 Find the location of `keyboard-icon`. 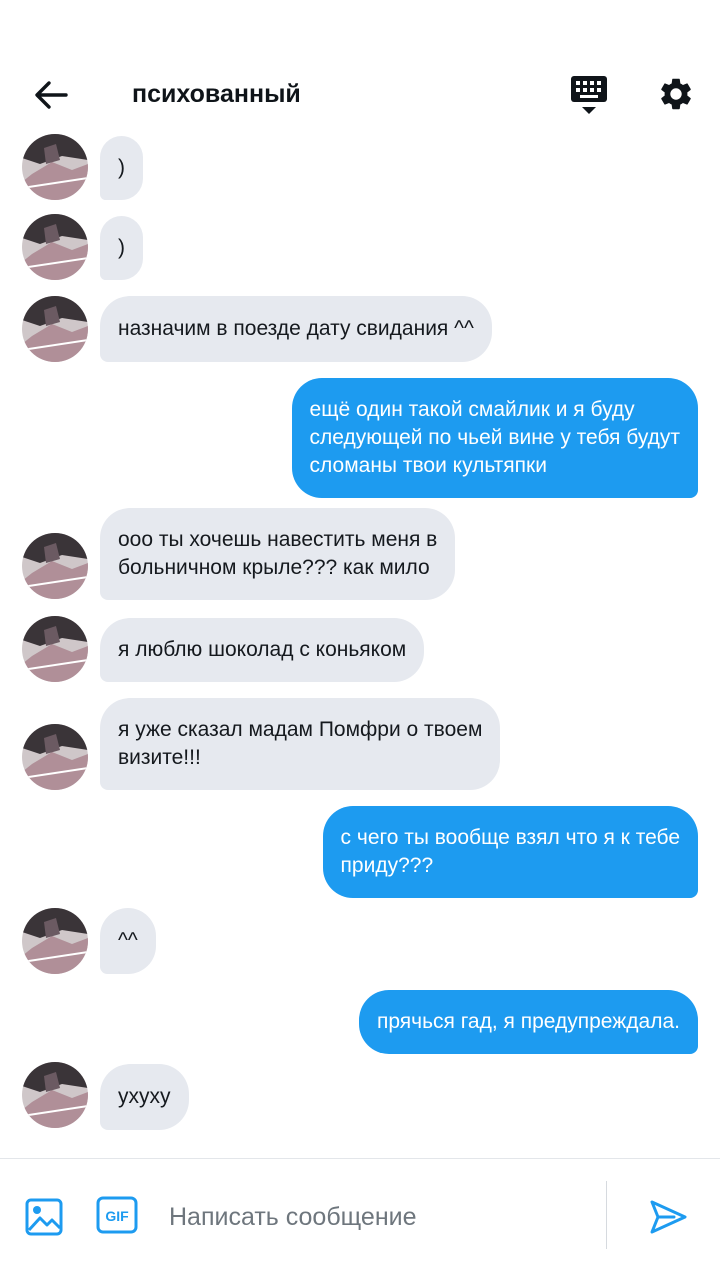

keyboard-icon is located at coordinates (589, 95).